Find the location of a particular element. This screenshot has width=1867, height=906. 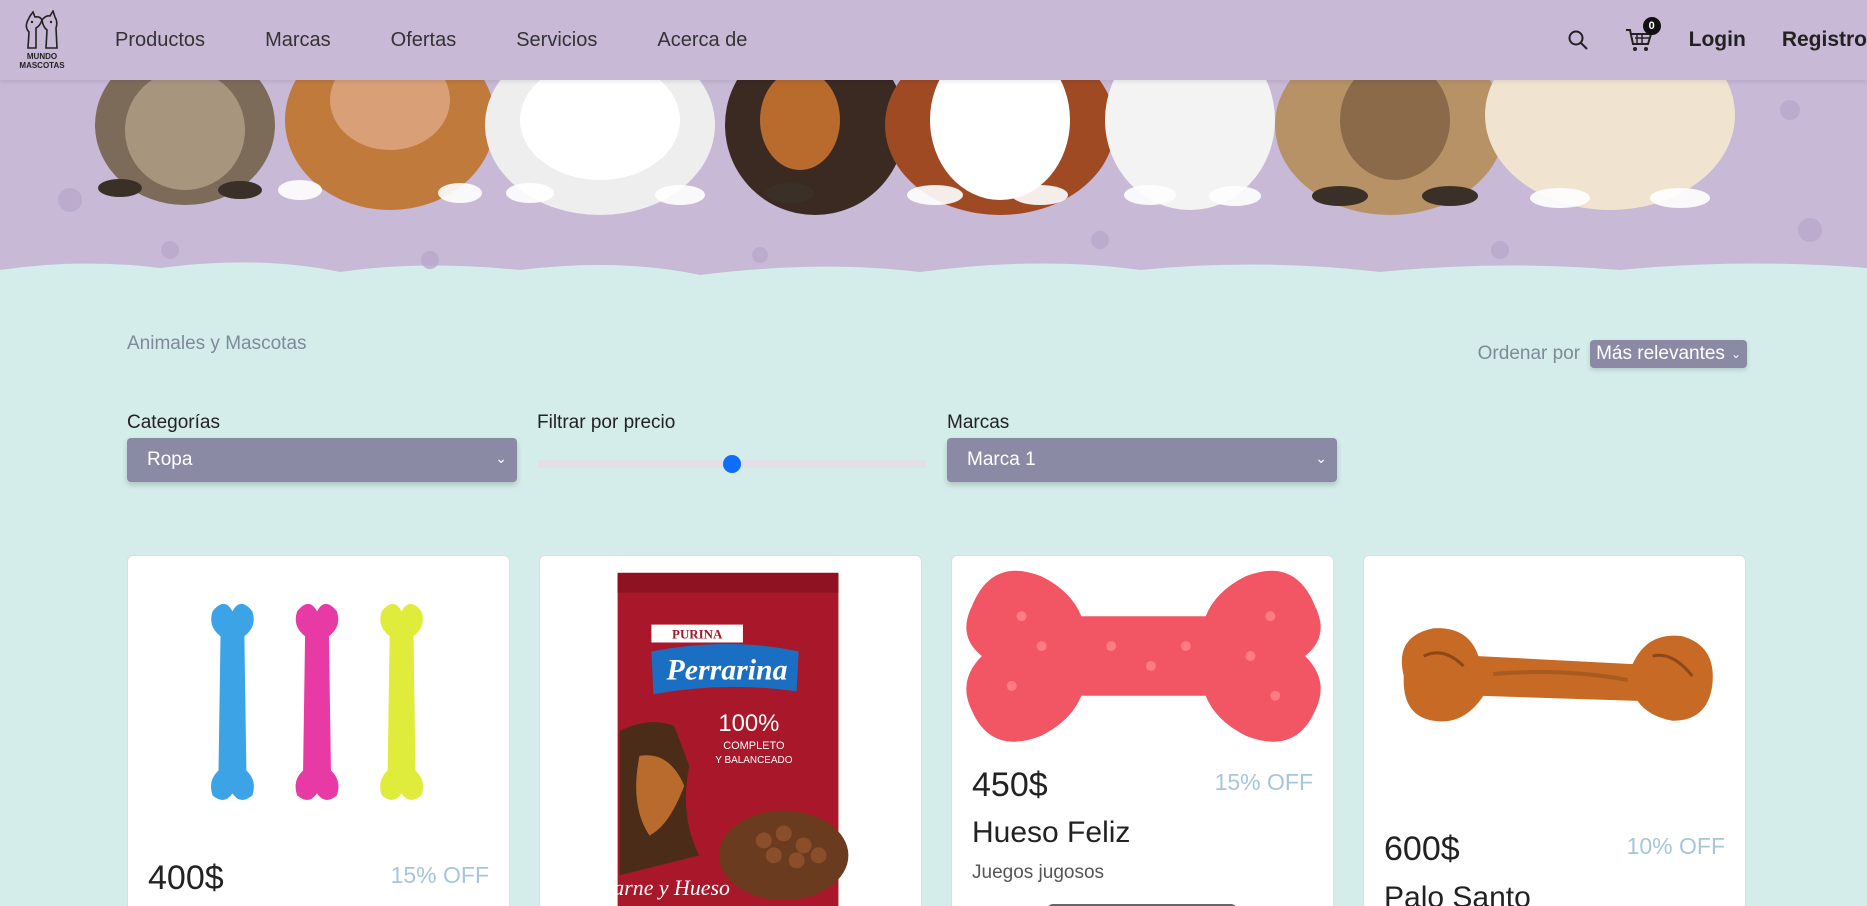

bag-claim-3-text: Y BALANCEADO is located at coordinates (753, 760).